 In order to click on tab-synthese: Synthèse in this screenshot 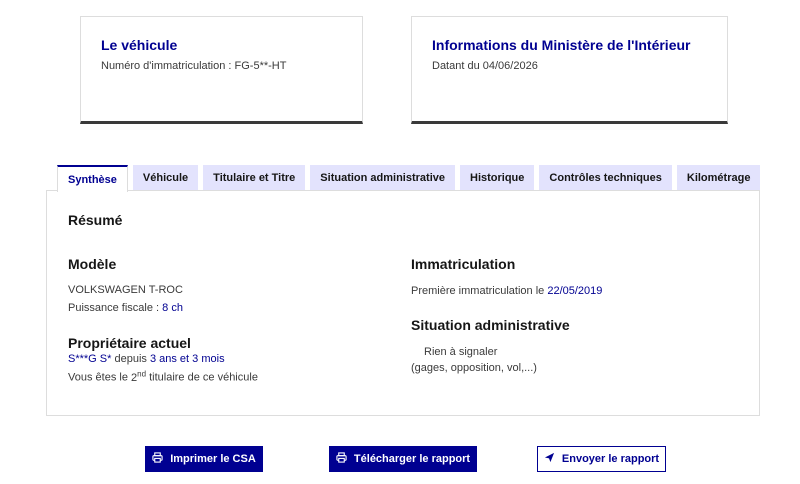, I will do `click(92, 178)`.